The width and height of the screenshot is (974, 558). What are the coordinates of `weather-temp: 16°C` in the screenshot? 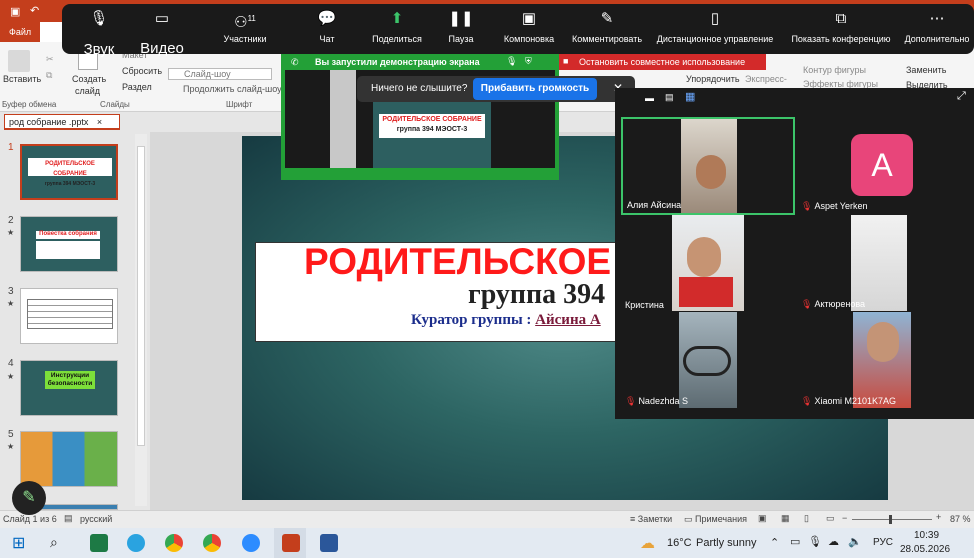 It's located at (679, 543).